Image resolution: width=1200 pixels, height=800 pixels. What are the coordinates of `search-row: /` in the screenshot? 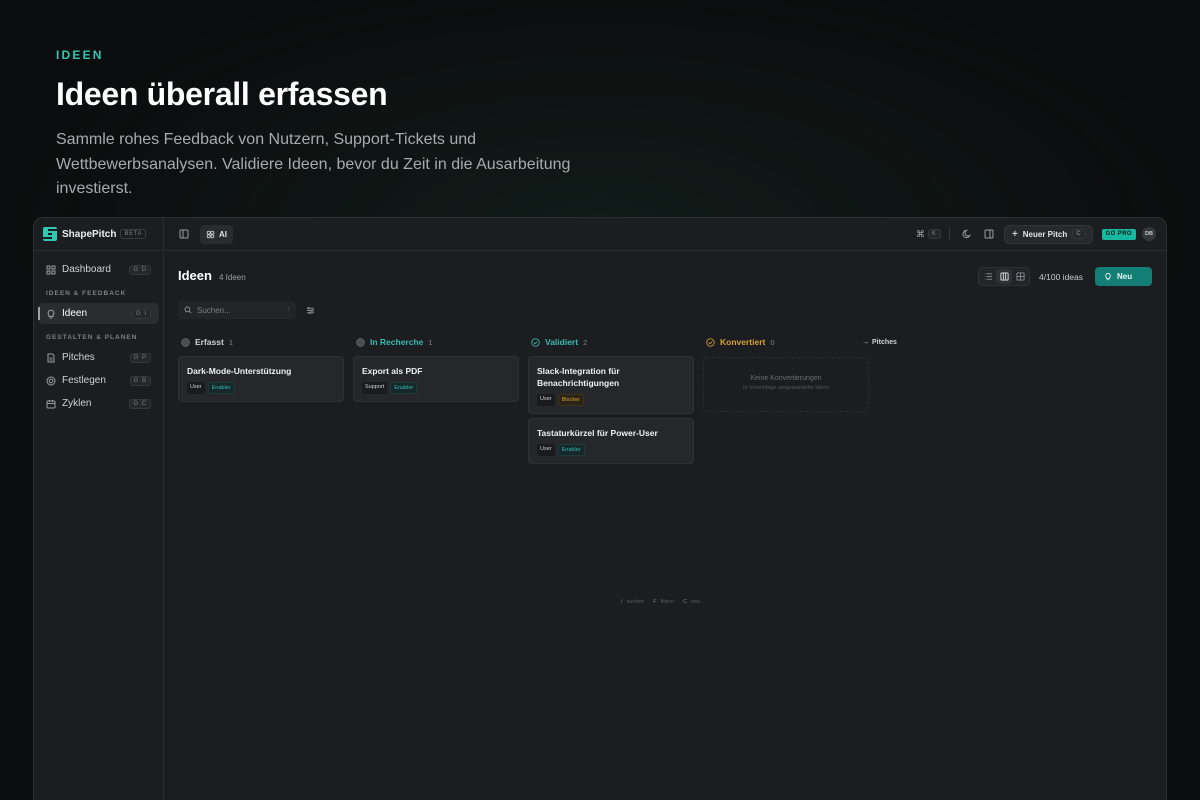 It's located at (248, 310).